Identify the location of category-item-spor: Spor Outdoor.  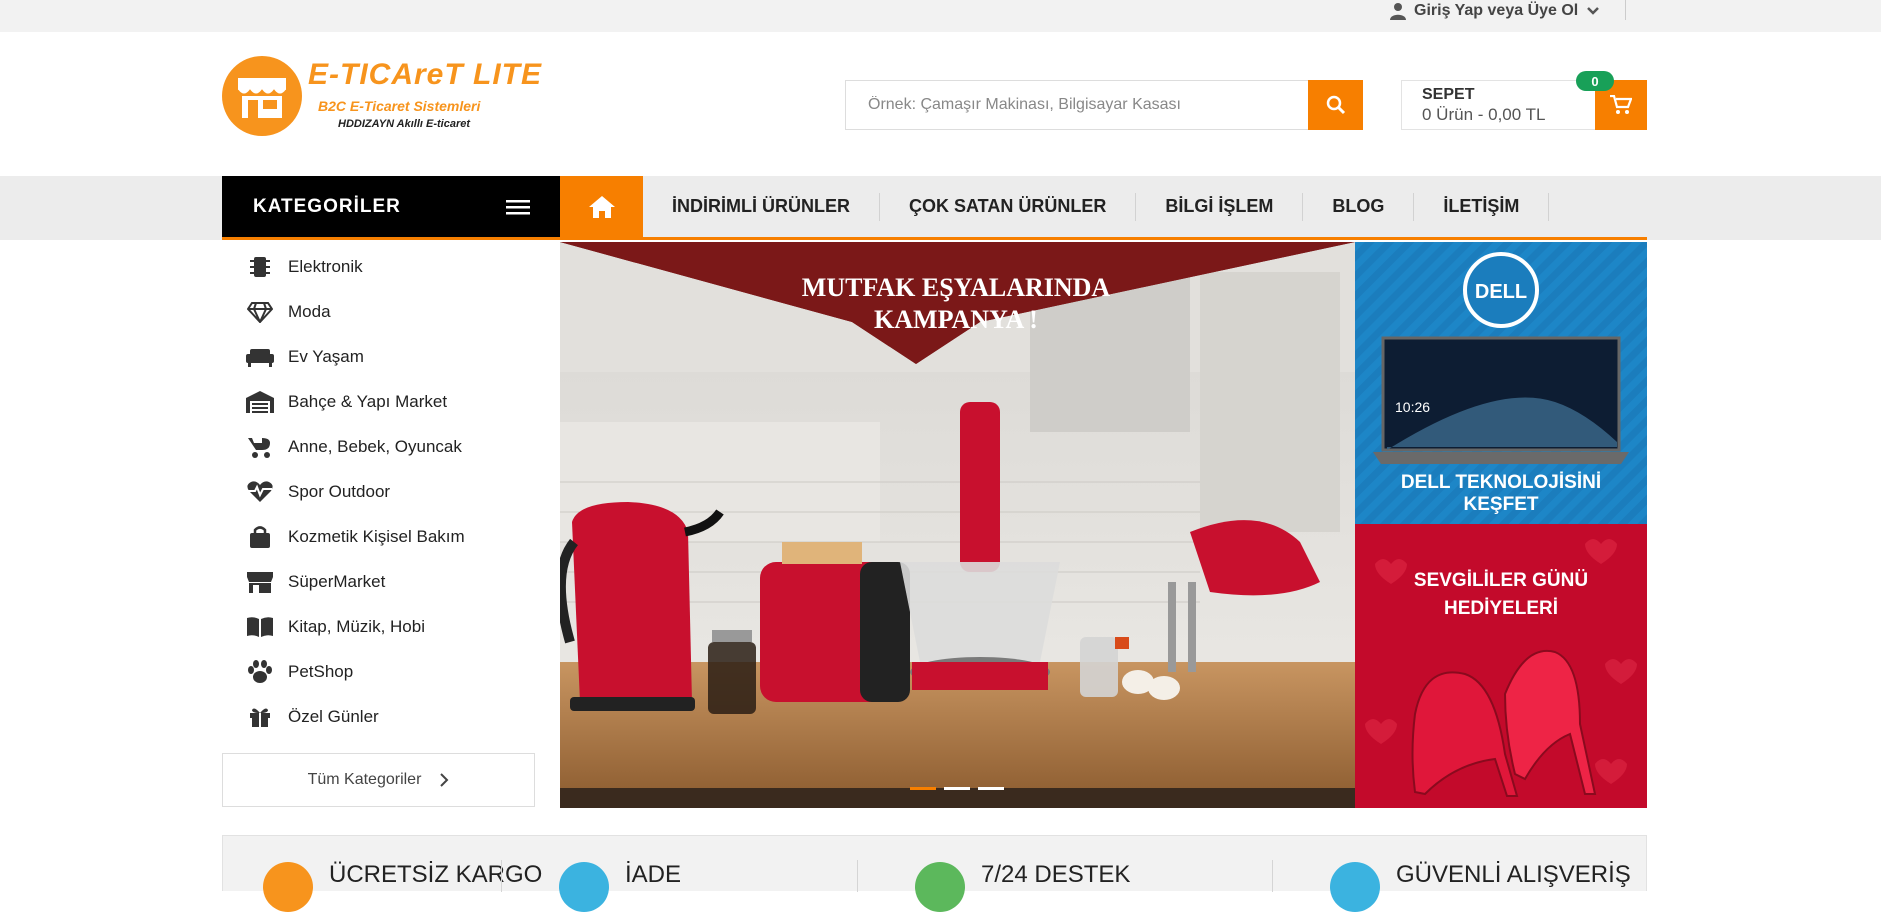
(318, 492).